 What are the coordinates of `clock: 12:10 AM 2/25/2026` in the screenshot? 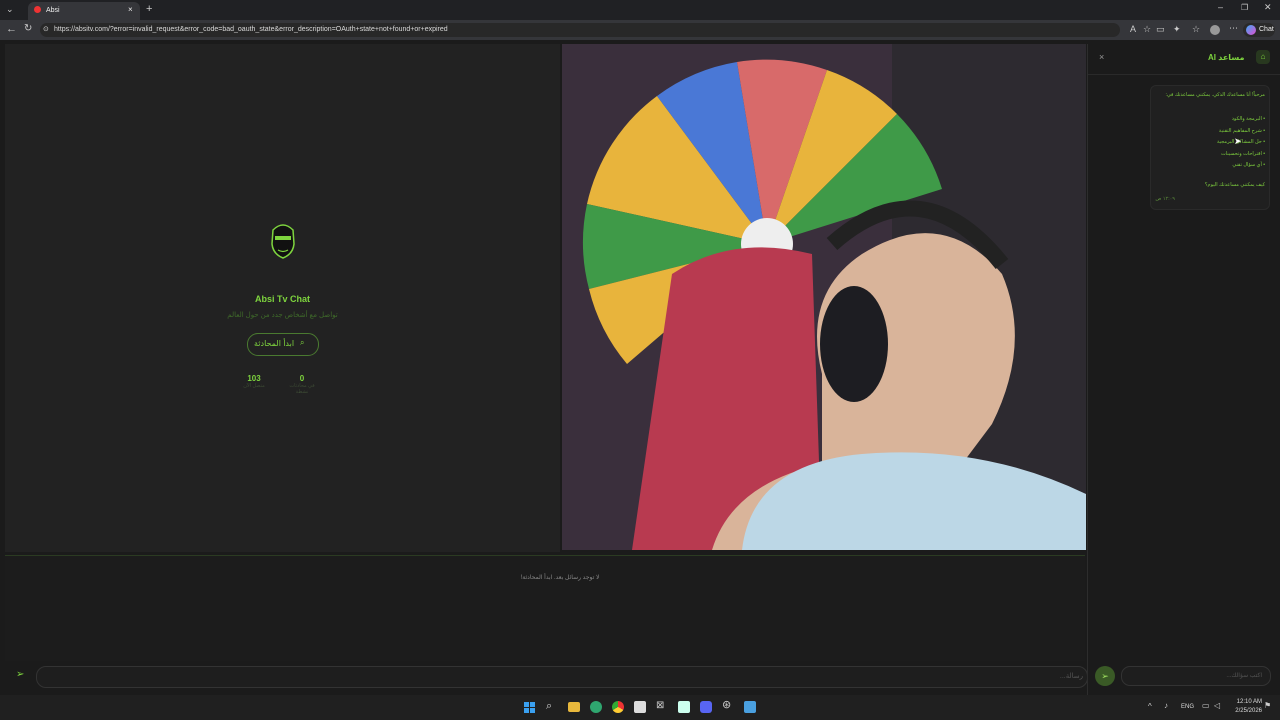 It's located at (1245, 707).